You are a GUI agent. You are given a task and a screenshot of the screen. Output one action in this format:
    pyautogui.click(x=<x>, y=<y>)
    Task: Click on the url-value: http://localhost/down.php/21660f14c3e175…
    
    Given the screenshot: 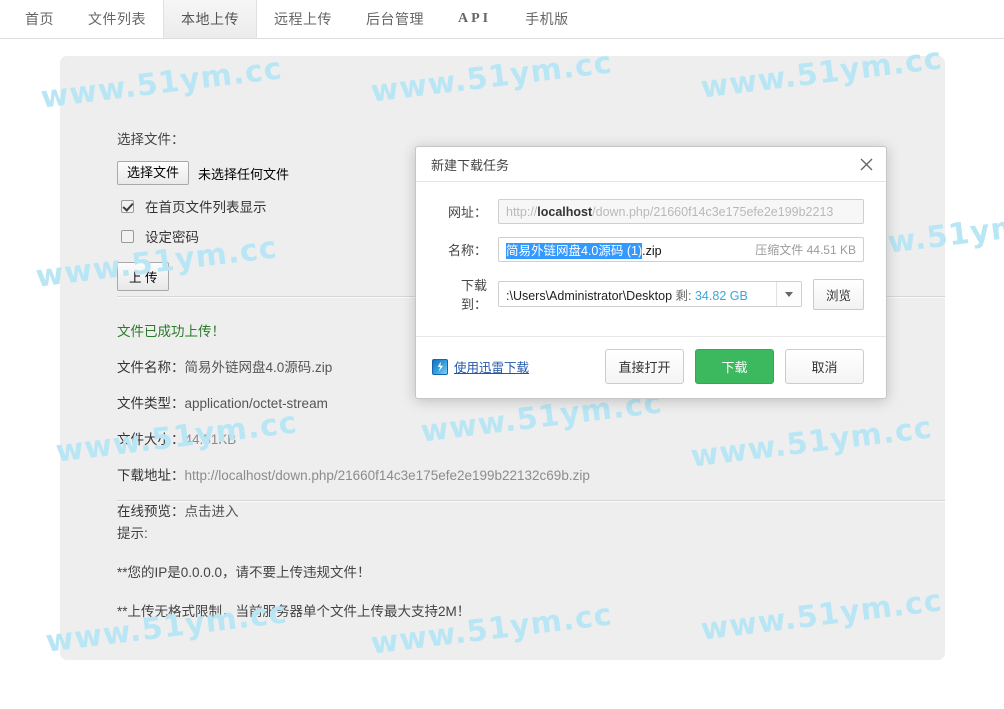 What is the action you would take?
    pyautogui.click(x=669, y=212)
    